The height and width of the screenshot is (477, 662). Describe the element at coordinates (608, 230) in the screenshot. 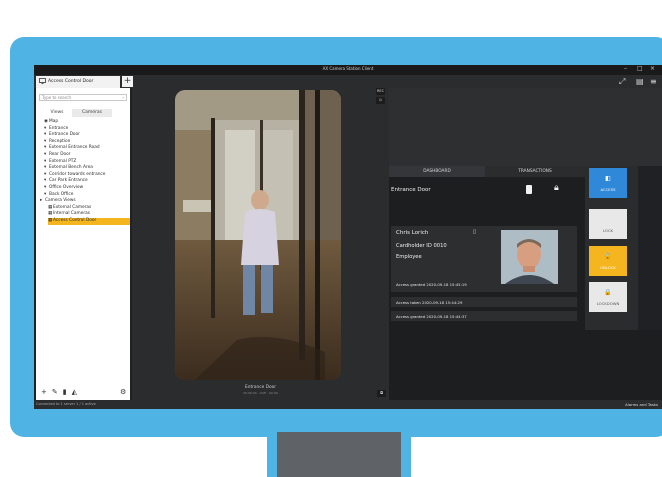

I see `action-label: LOCK` at that location.